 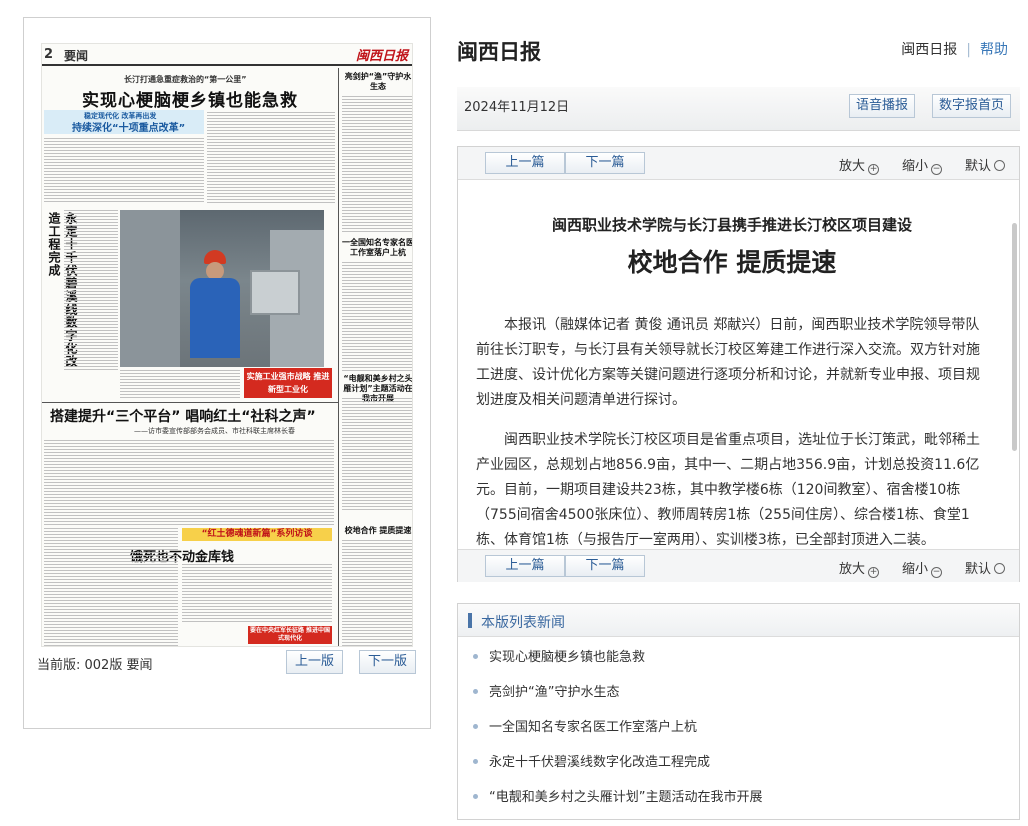 What do you see at coordinates (525, 163) in the screenshot?
I see `prev-article-button: 上一篇` at bounding box center [525, 163].